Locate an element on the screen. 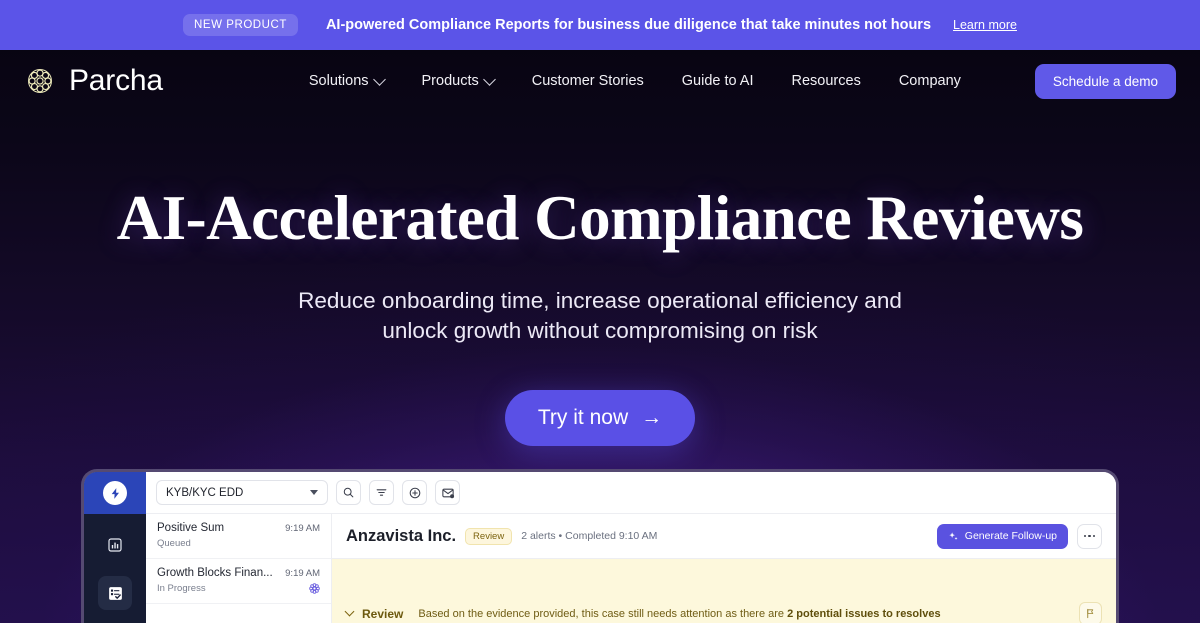 The image size is (1200, 623). mail-button is located at coordinates (447, 492).